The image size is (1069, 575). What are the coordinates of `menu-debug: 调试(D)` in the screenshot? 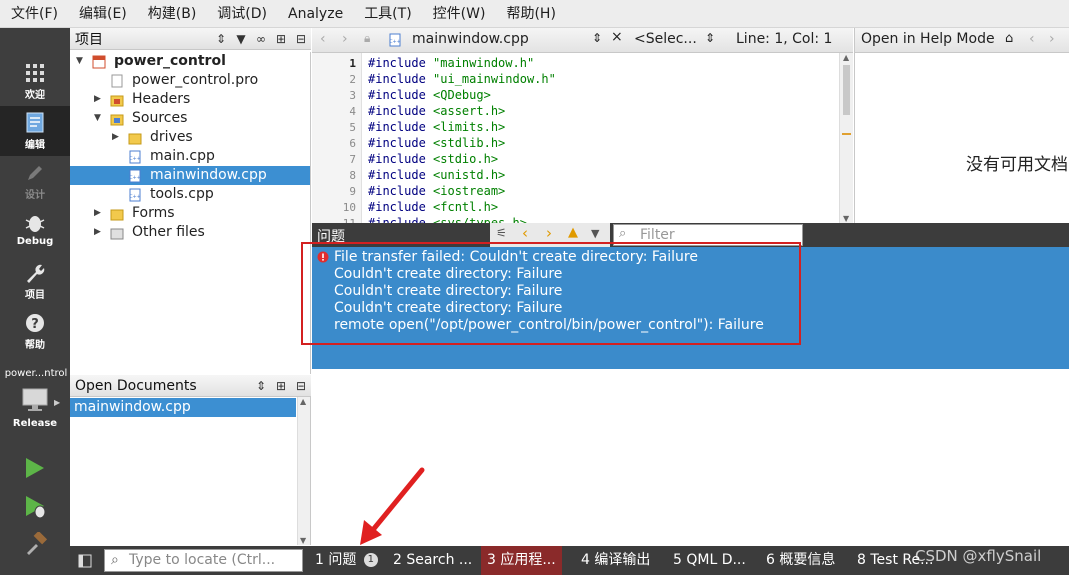 It's located at (241, 14).